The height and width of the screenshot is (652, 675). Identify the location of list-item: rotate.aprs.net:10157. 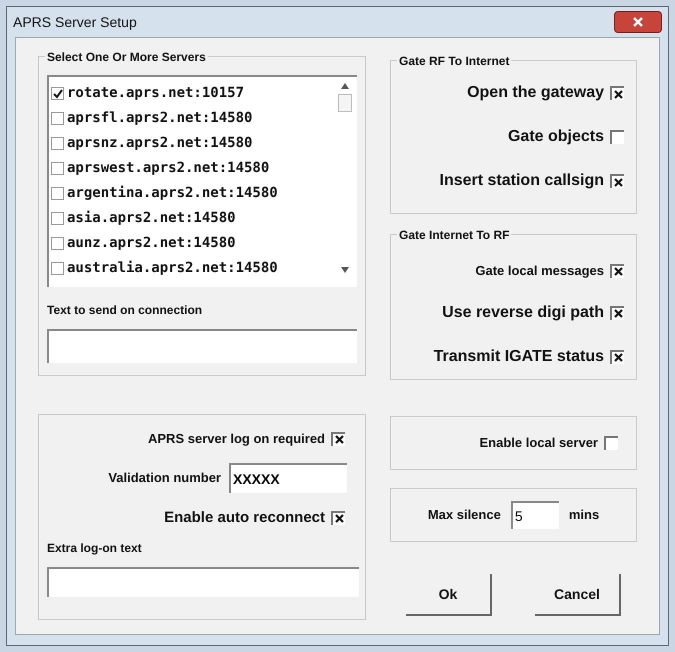
(155, 93).